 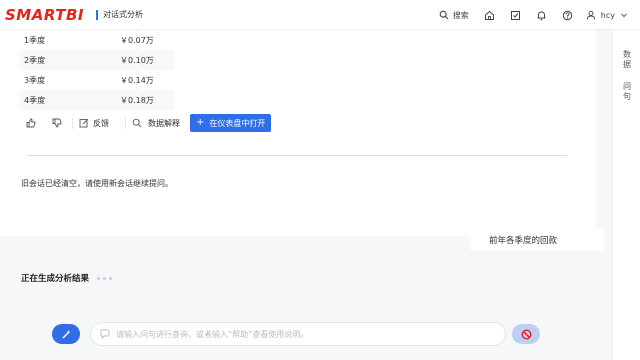 What do you see at coordinates (97, 80) in the screenshot?
I see `table-row: 3季度 ￥0.14万` at bounding box center [97, 80].